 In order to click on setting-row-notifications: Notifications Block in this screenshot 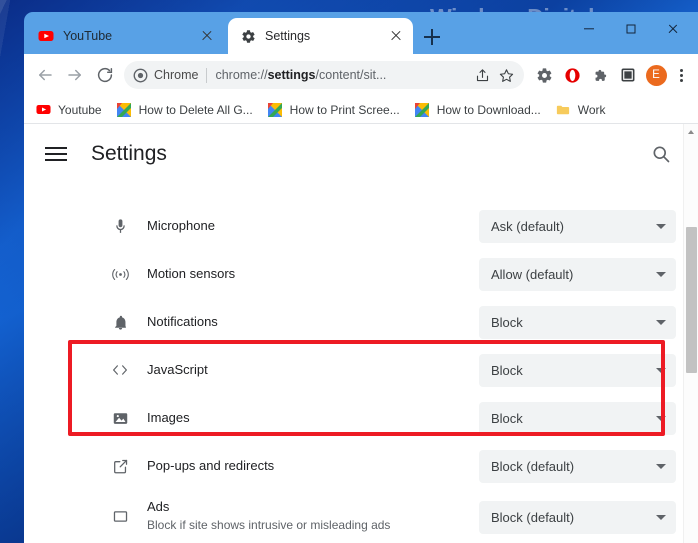, I will do `click(350, 322)`.